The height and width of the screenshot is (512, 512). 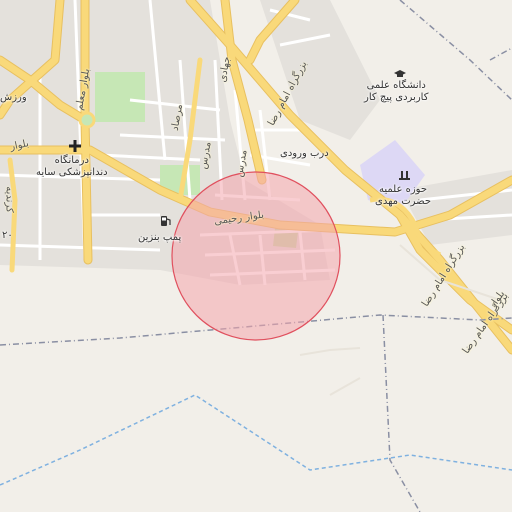 What do you see at coordinates (120, 97) in the screenshot?
I see `park-area` at bounding box center [120, 97].